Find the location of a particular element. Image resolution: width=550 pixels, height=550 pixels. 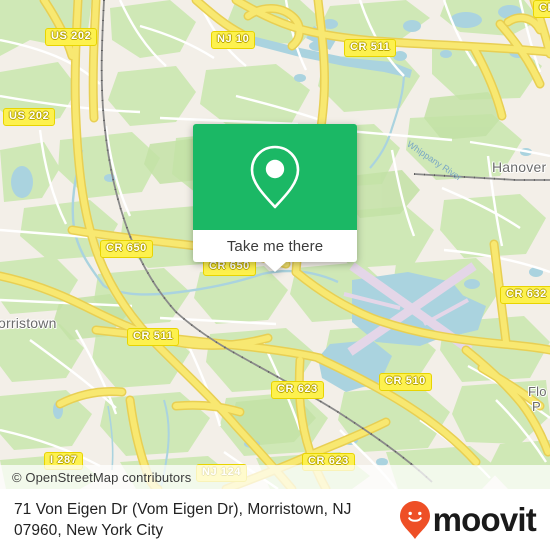

location-popup-card: Take me there is located at coordinates (275, 198).